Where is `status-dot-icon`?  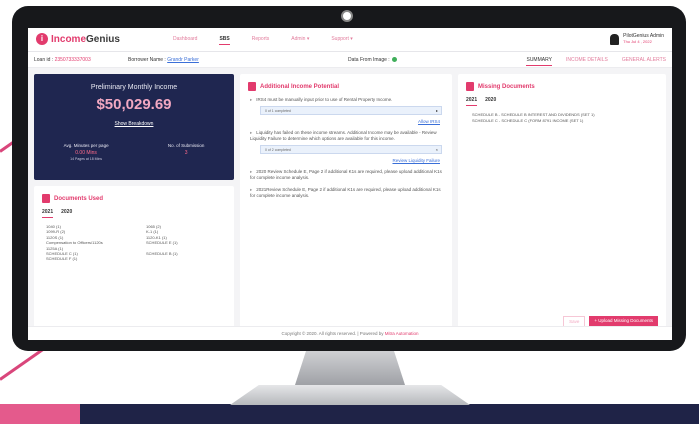
status-dot-icon is located at coordinates (394, 60).